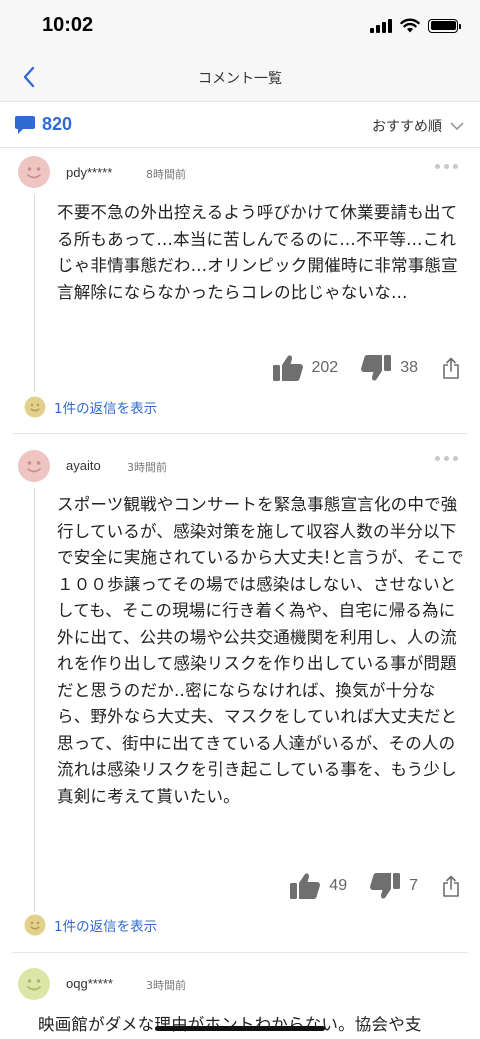  Describe the element at coordinates (325, 367) in the screenshot. I see `like-count: 202` at that location.